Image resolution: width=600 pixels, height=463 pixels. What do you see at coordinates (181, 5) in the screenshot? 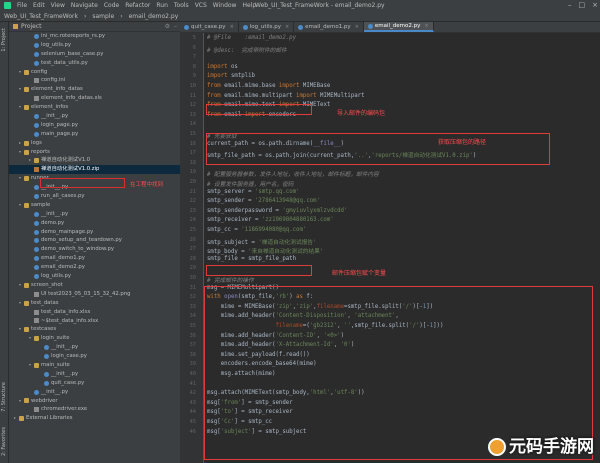
I see `menu-tools: Tools` at bounding box center [181, 5].